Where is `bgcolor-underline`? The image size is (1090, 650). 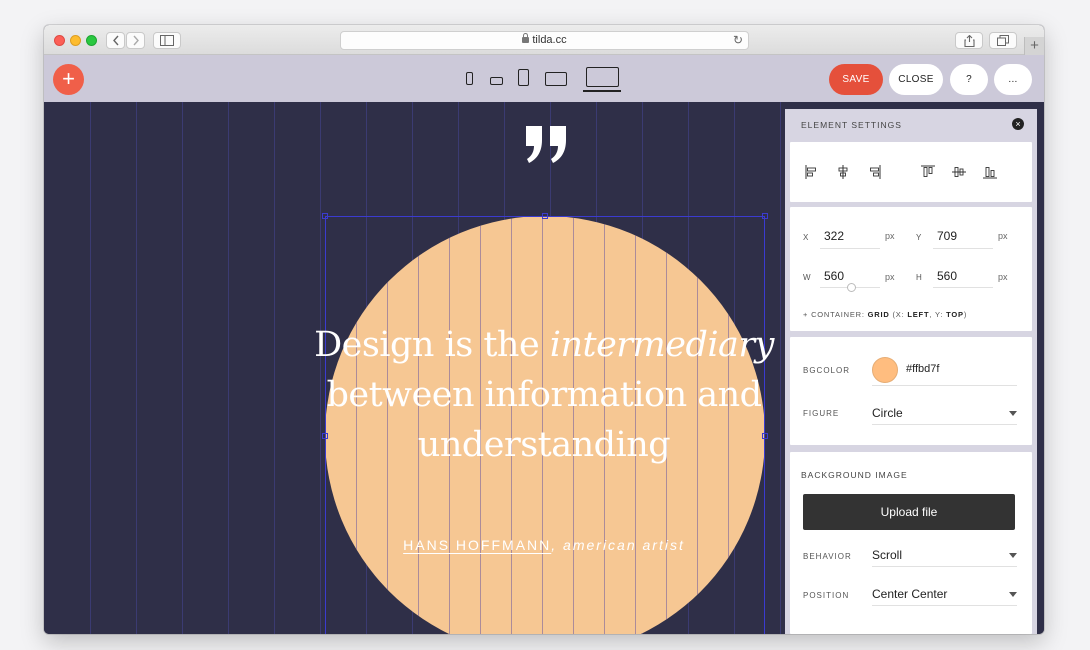 bgcolor-underline is located at coordinates (944, 385).